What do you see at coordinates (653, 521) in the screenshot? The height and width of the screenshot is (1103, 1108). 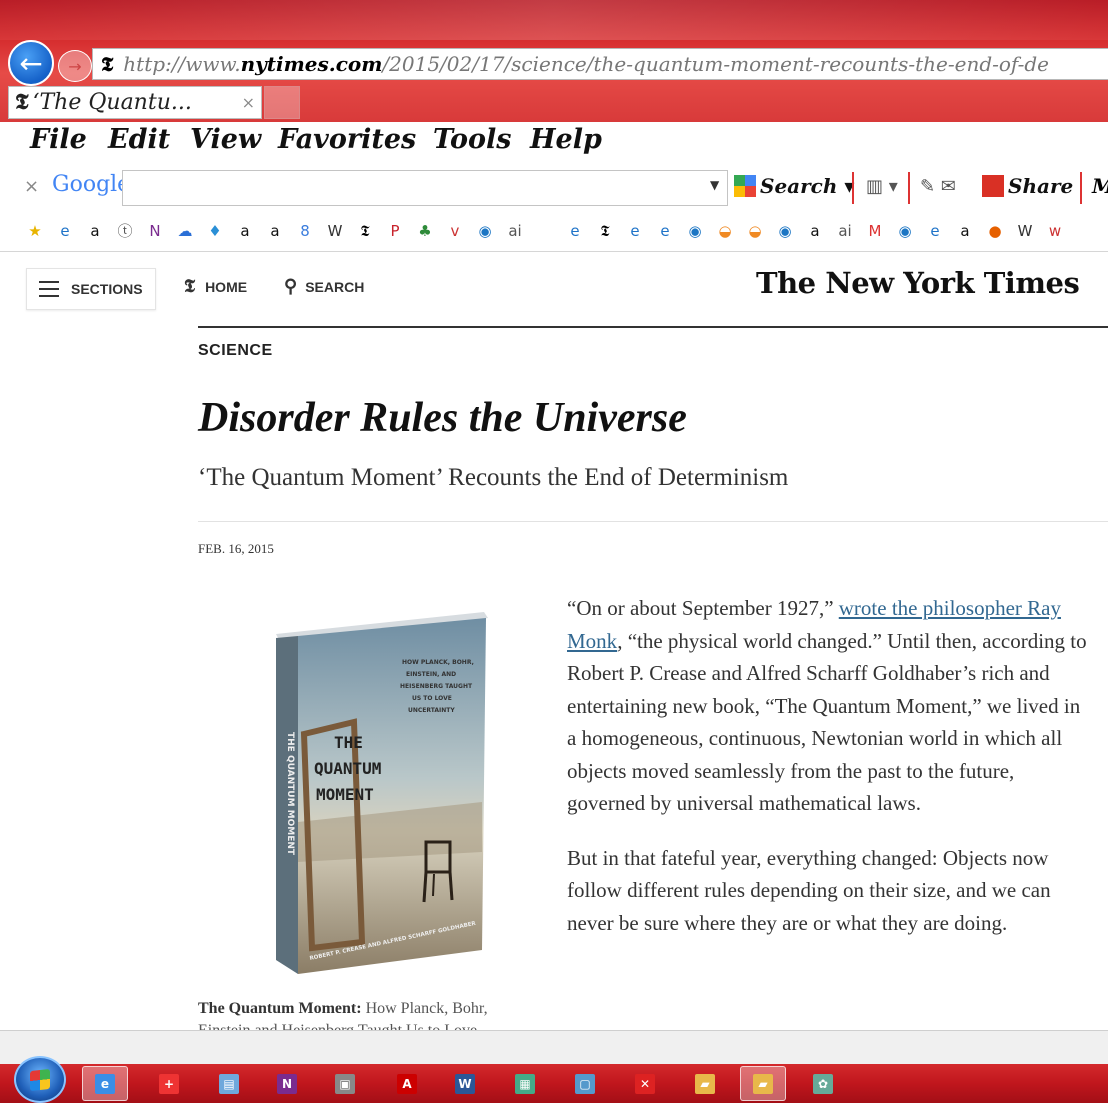 I see `subheadline-divider` at bounding box center [653, 521].